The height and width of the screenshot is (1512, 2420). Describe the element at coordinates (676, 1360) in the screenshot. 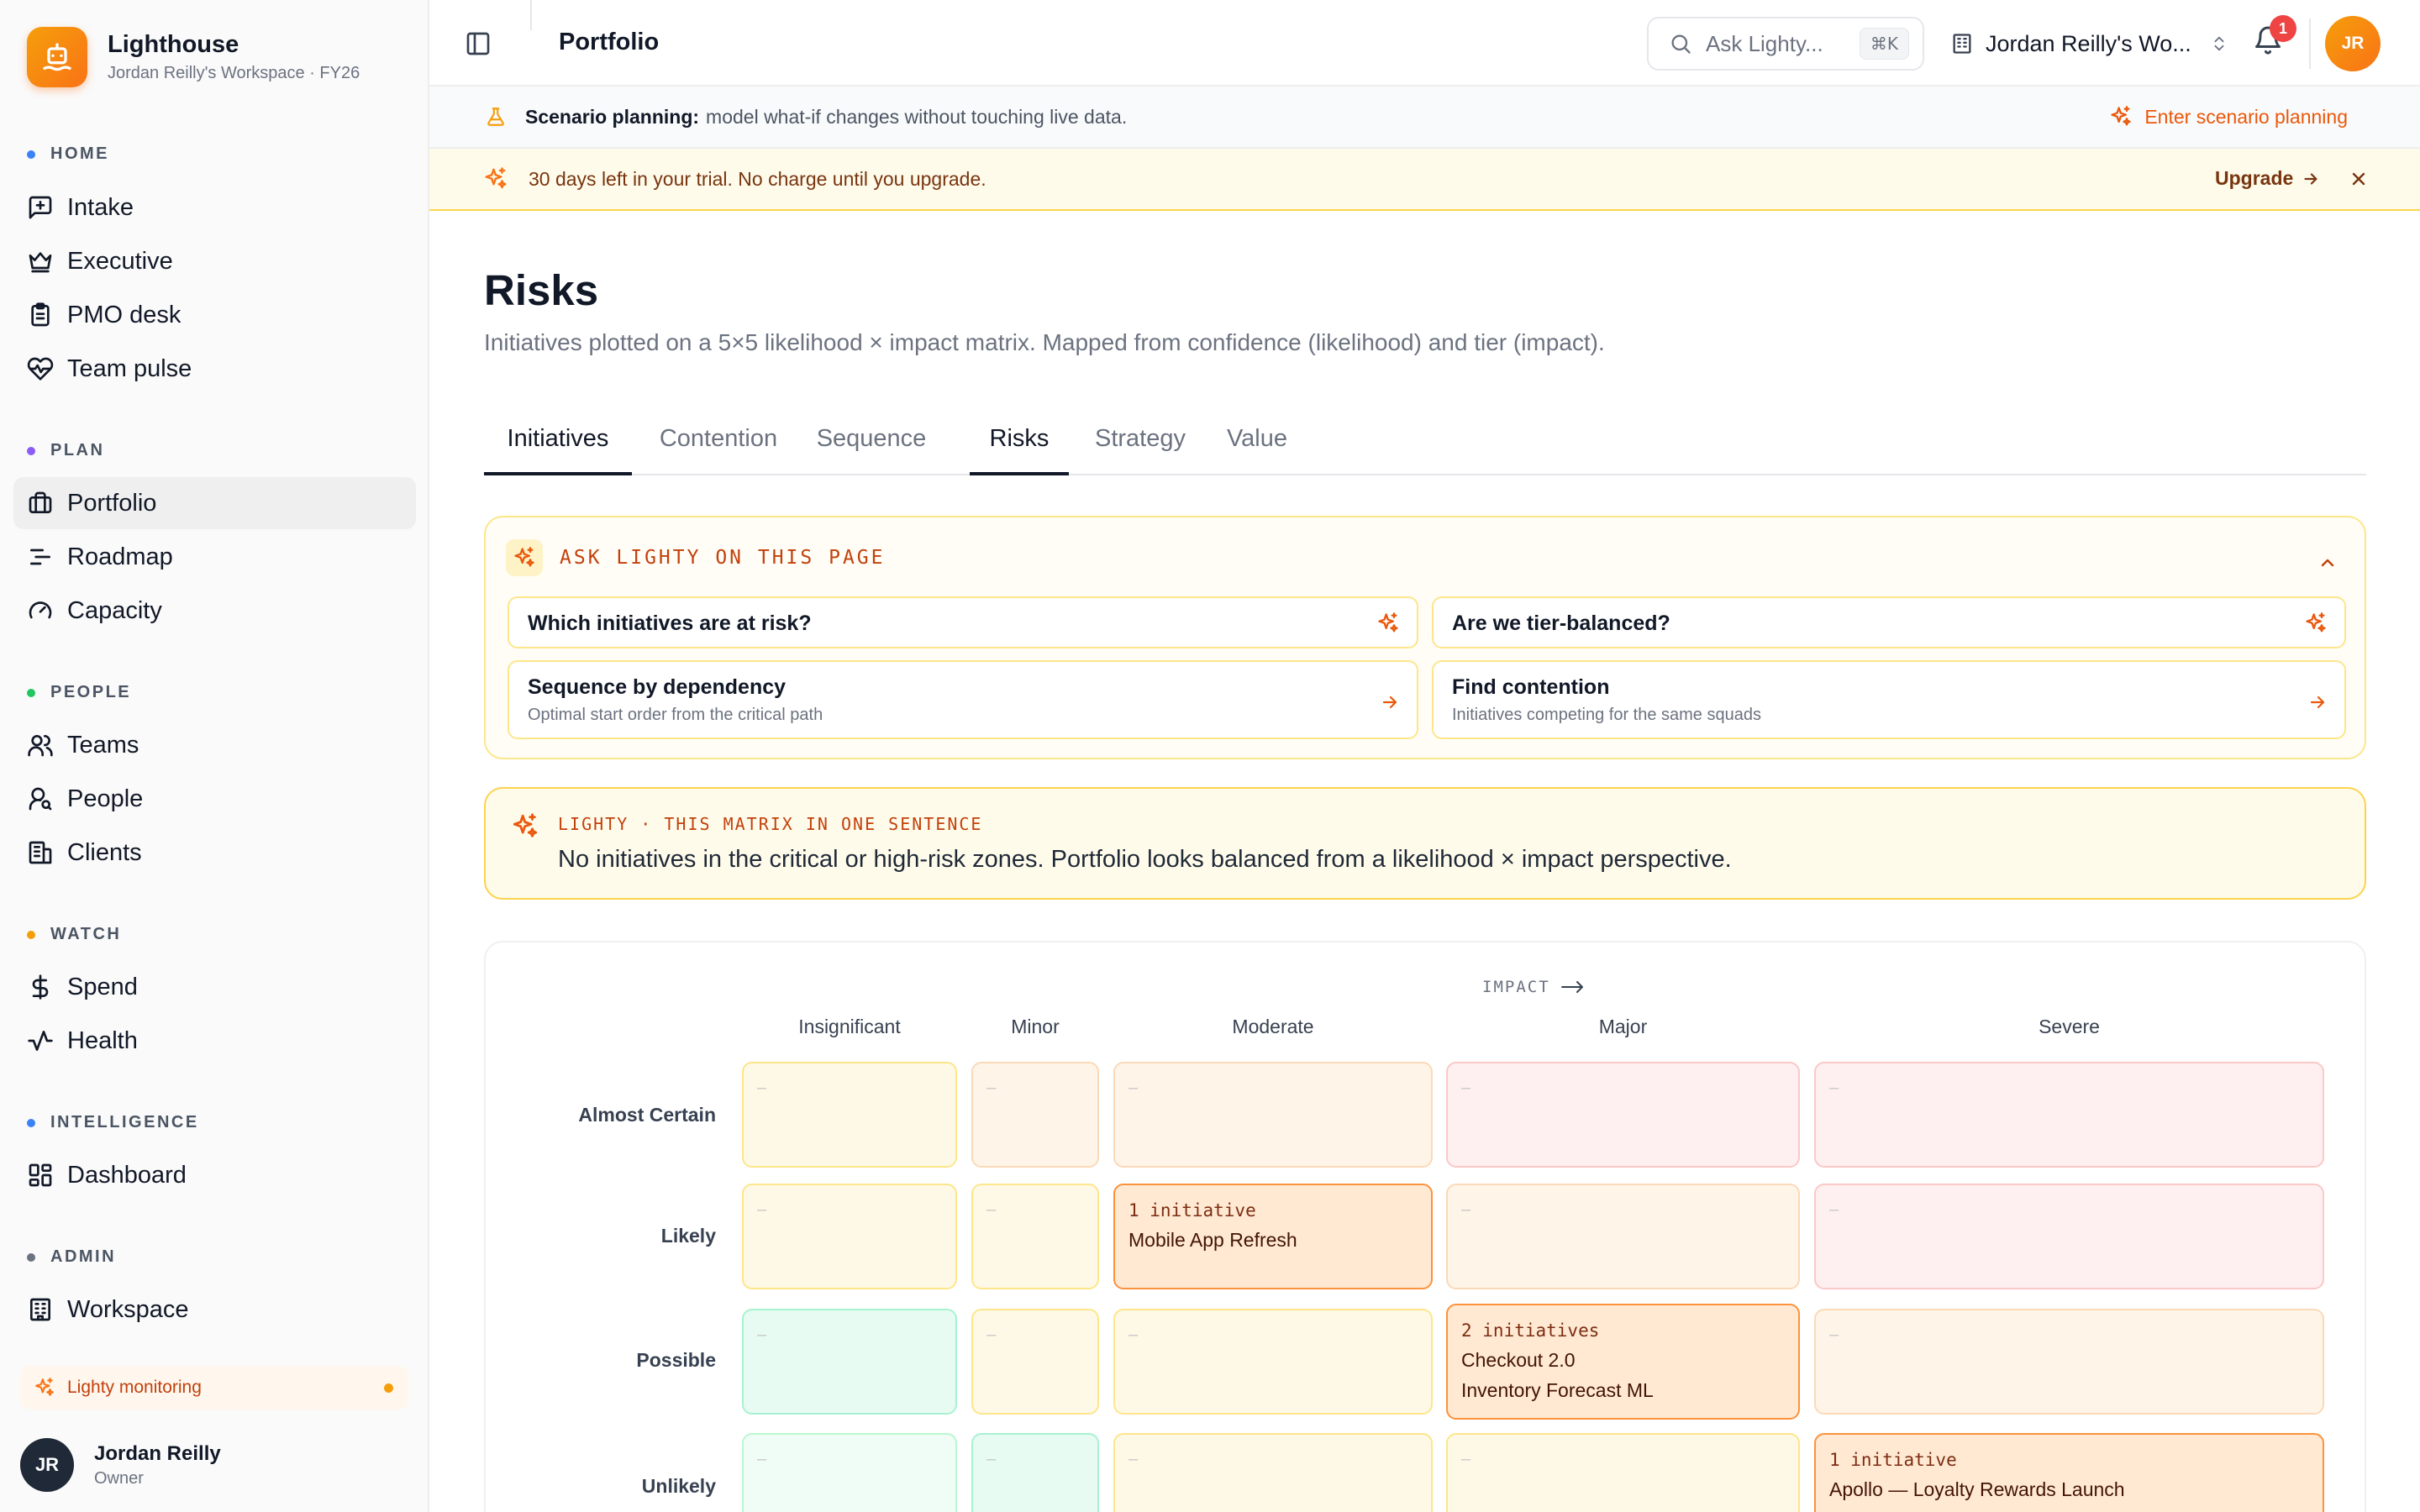

I see `row-header: Possible` at that location.